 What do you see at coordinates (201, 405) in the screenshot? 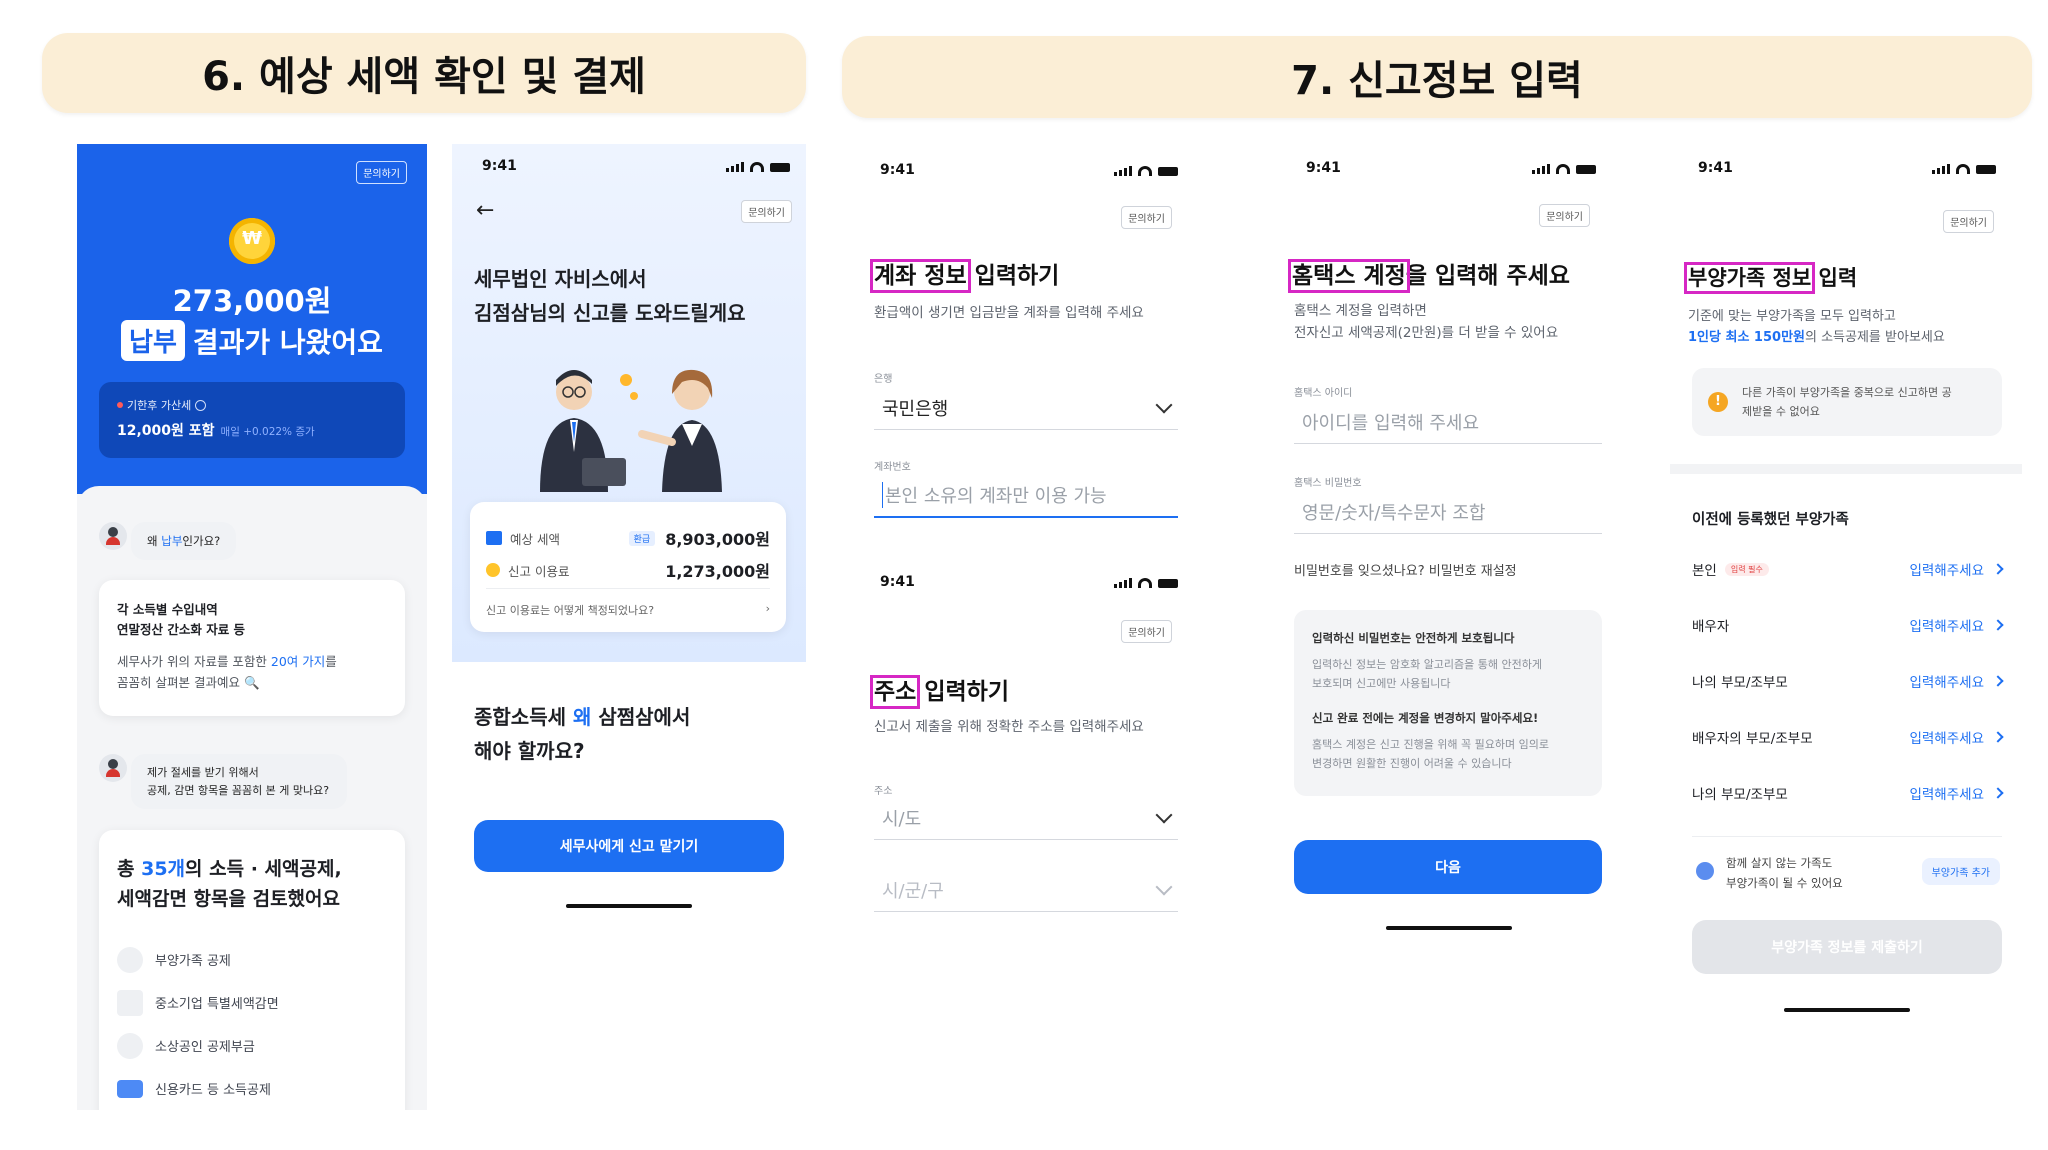
I see `info-icon` at bounding box center [201, 405].